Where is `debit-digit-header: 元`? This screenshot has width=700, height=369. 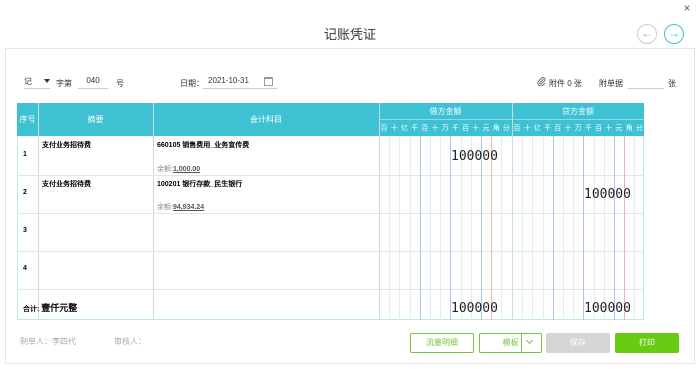
debit-digit-header: 元 is located at coordinates (486, 128).